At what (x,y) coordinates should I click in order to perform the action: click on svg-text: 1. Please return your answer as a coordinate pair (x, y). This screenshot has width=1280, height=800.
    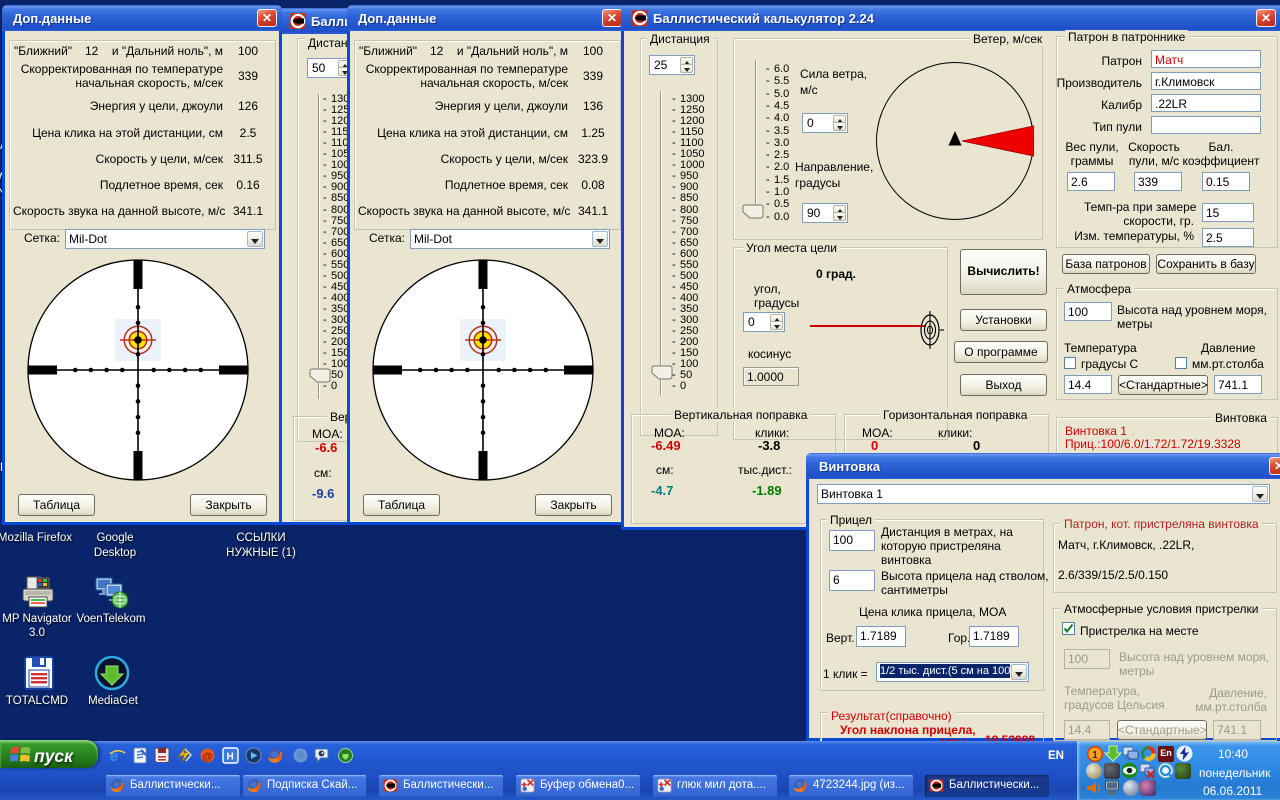
    Looking at the image, I should click on (1095, 755).